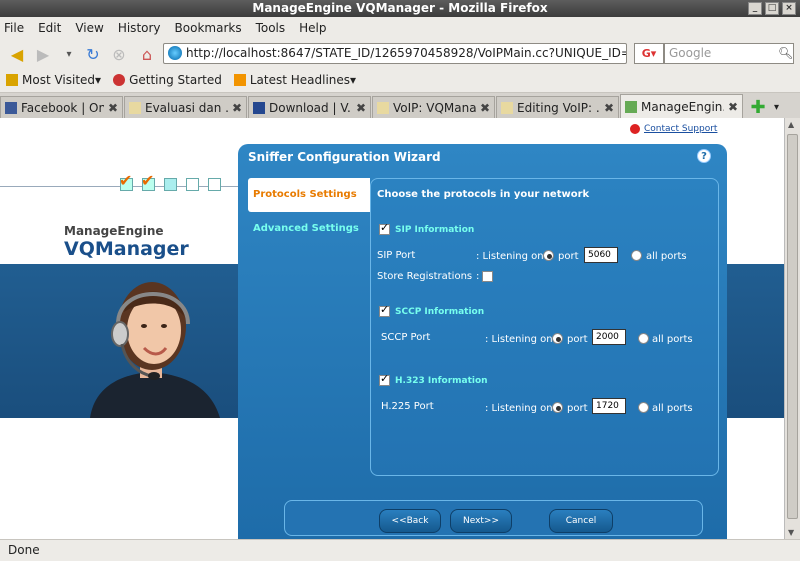 The height and width of the screenshot is (561, 800). I want to click on back-button: <<Back, so click(410, 521).